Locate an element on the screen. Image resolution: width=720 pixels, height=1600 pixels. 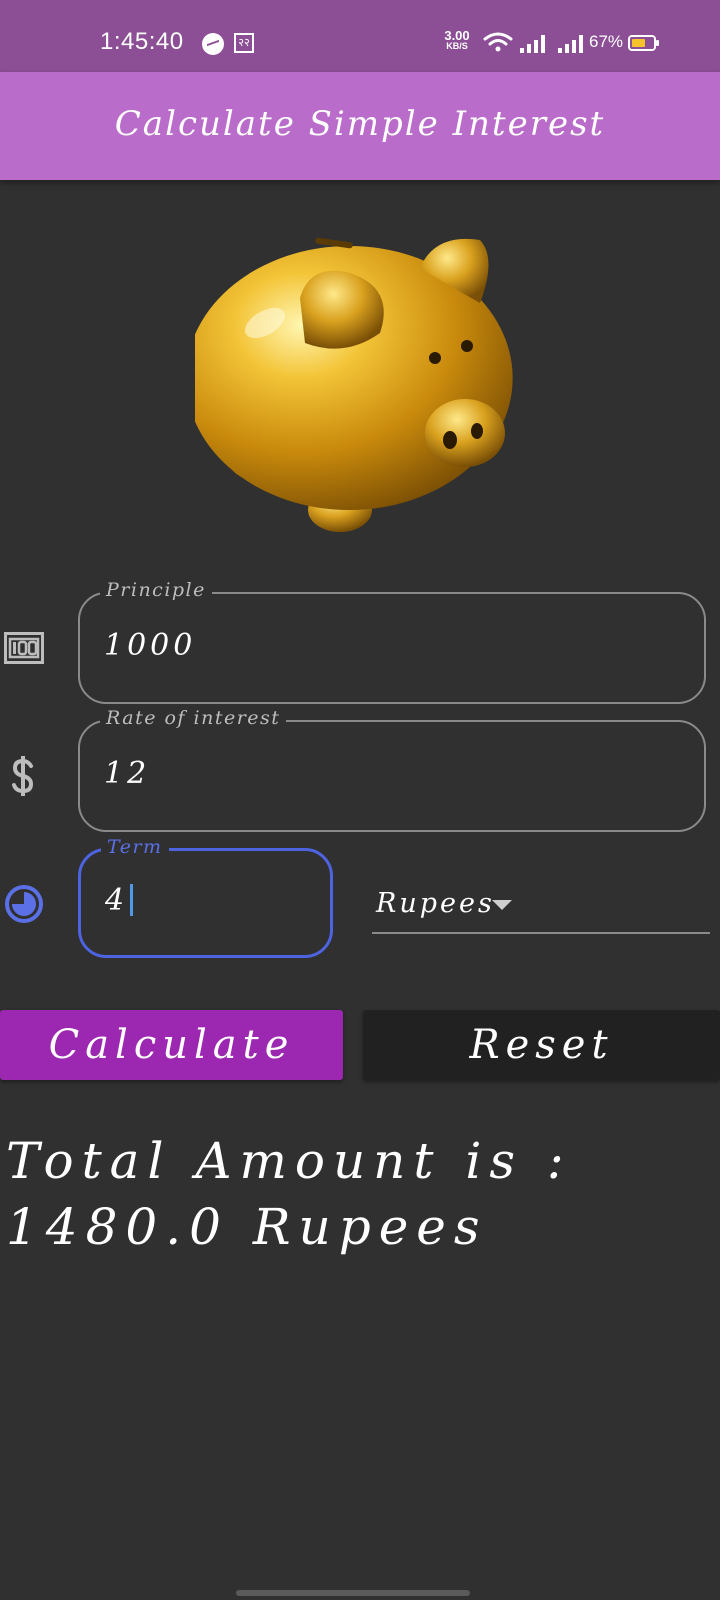
network-speed-value: 3.00 is located at coordinates (457, 35).